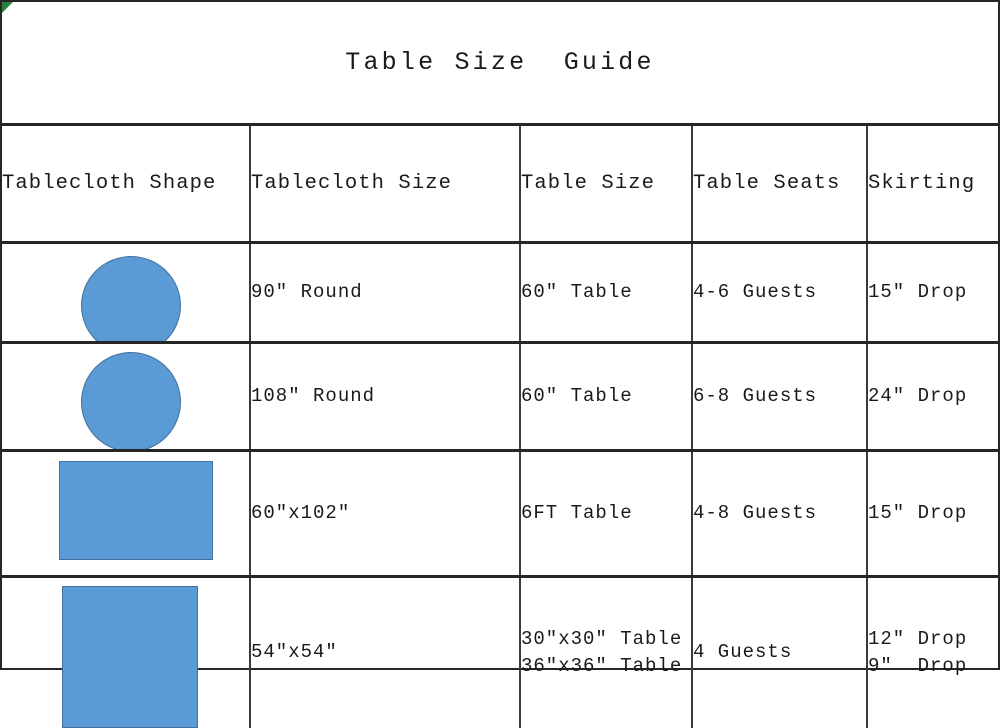  Describe the element at coordinates (918, 652) in the screenshot. I see `cell-skirting: 12″ Drop 9″ Drop` at that location.